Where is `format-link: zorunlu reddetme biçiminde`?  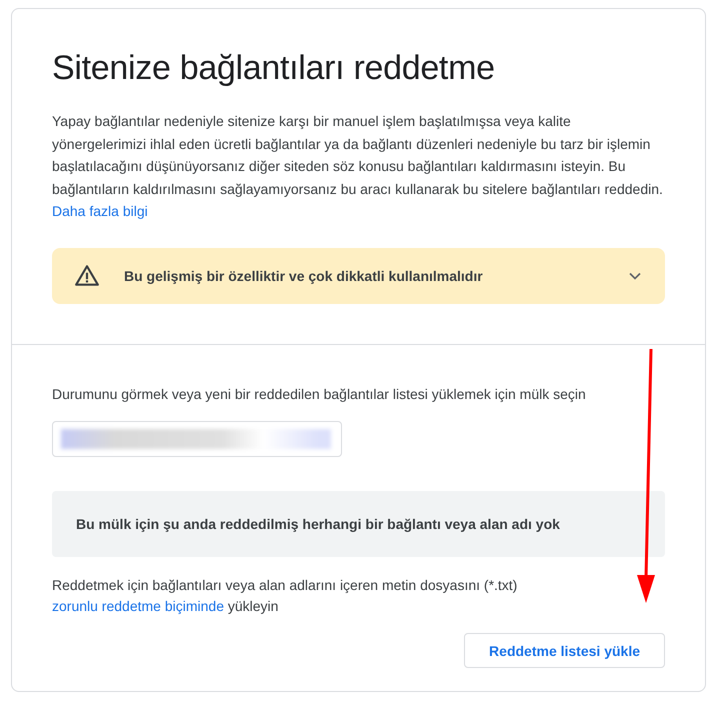 format-link: zorunlu reddetme biçiminde is located at coordinates (138, 606).